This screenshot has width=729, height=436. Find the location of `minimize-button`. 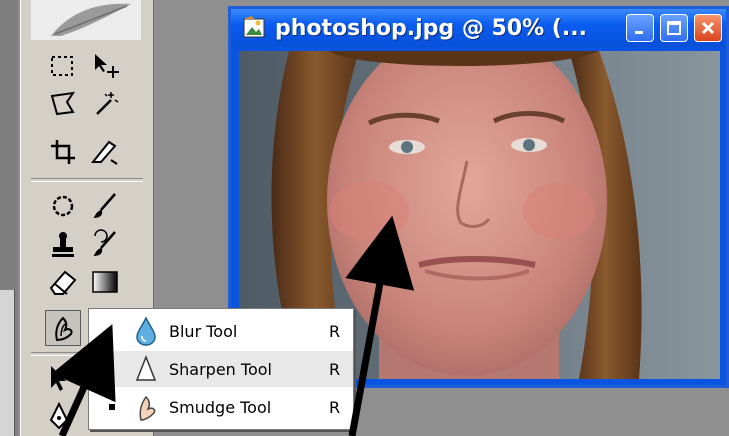

minimize-button is located at coordinates (640, 28).